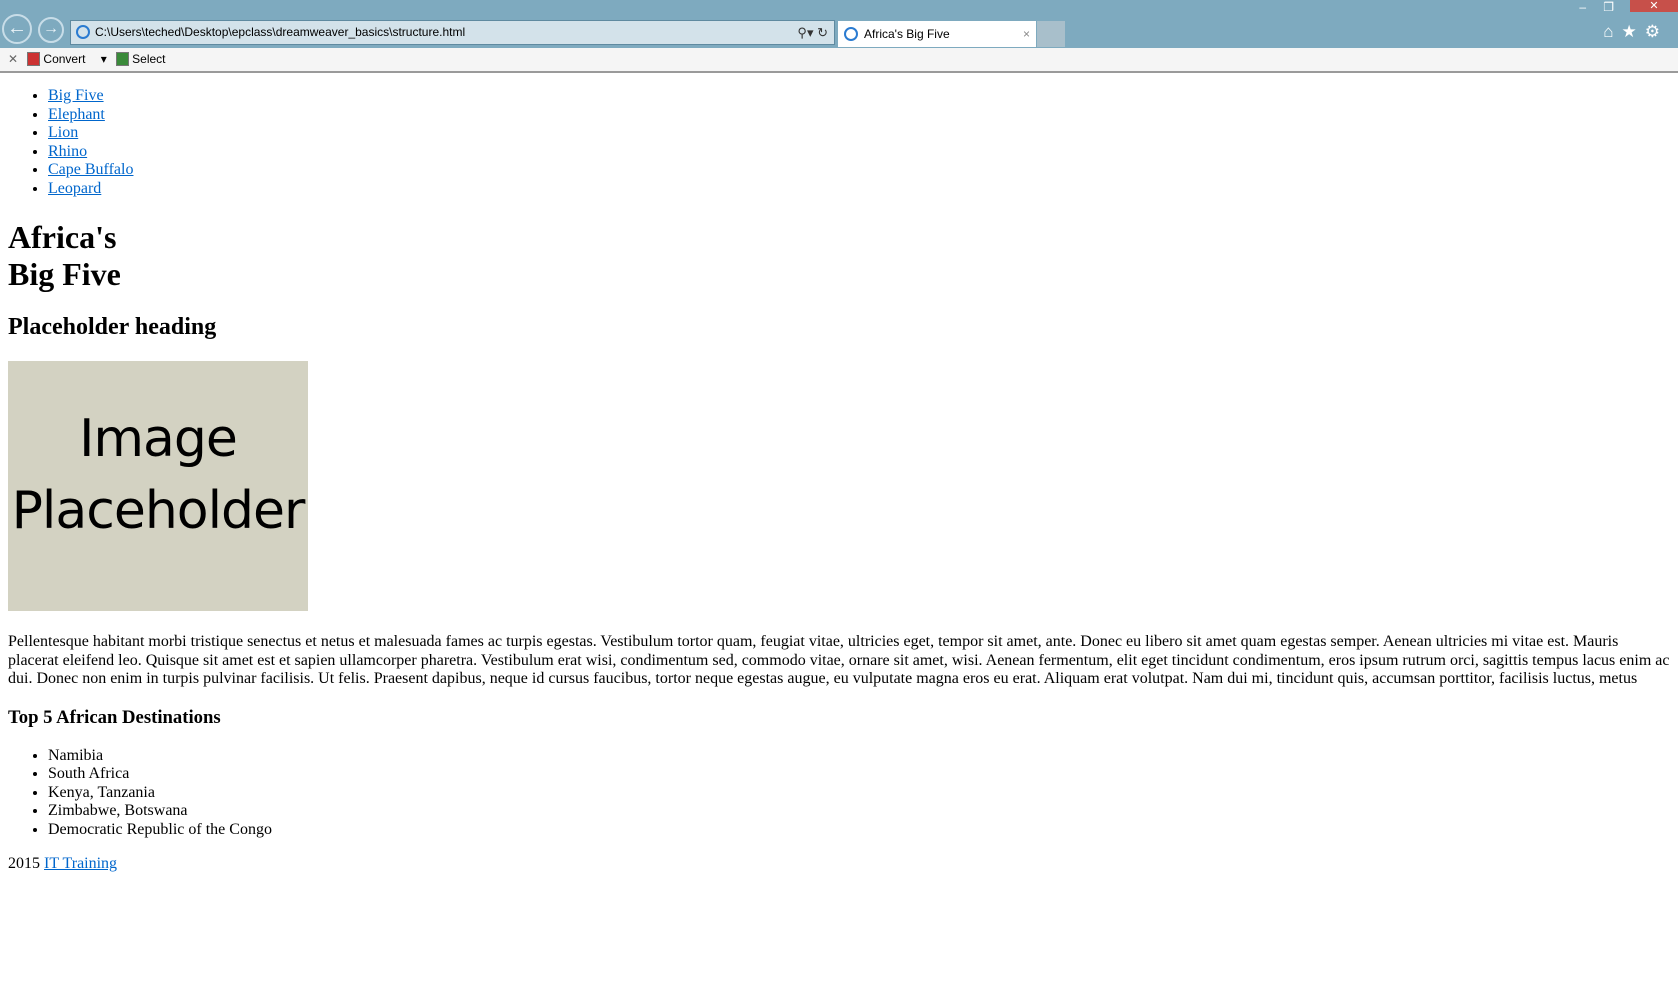 The width and height of the screenshot is (1678, 1001). Describe the element at coordinates (859, 170) in the screenshot. I see `nav-item: Cape Buffalo` at that location.